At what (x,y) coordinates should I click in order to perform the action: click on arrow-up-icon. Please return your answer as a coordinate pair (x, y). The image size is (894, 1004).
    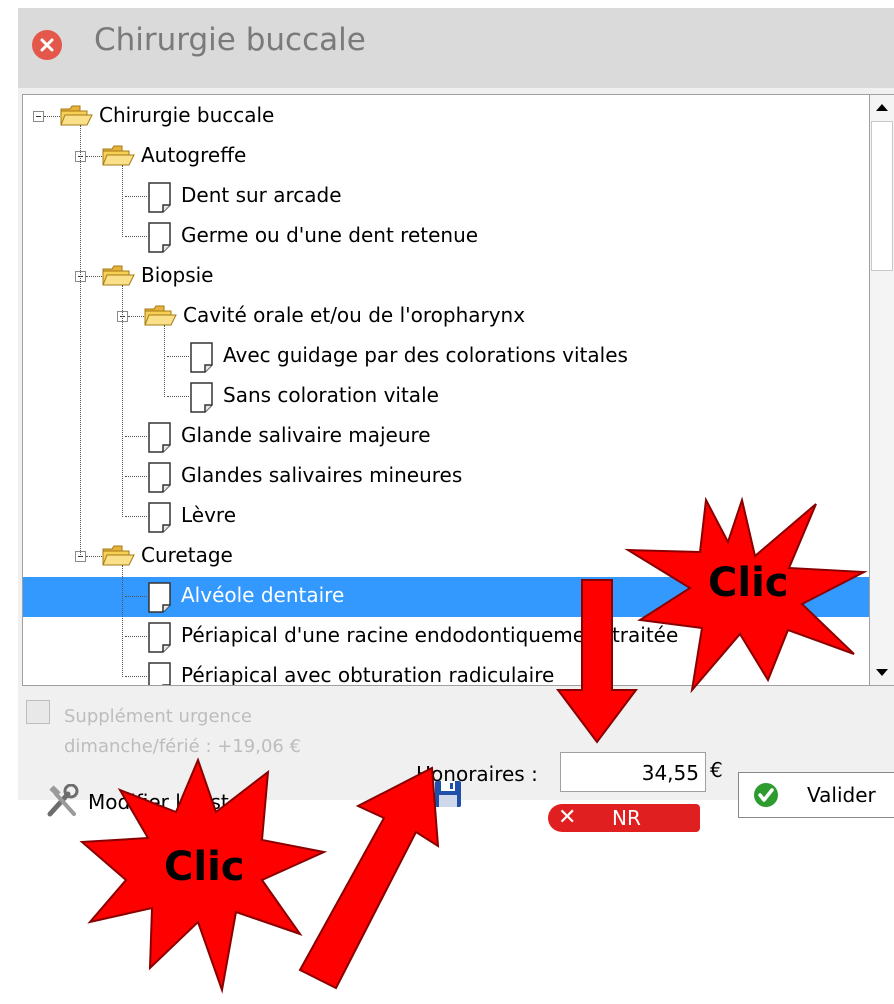
    Looking at the image, I should click on (882, 107).